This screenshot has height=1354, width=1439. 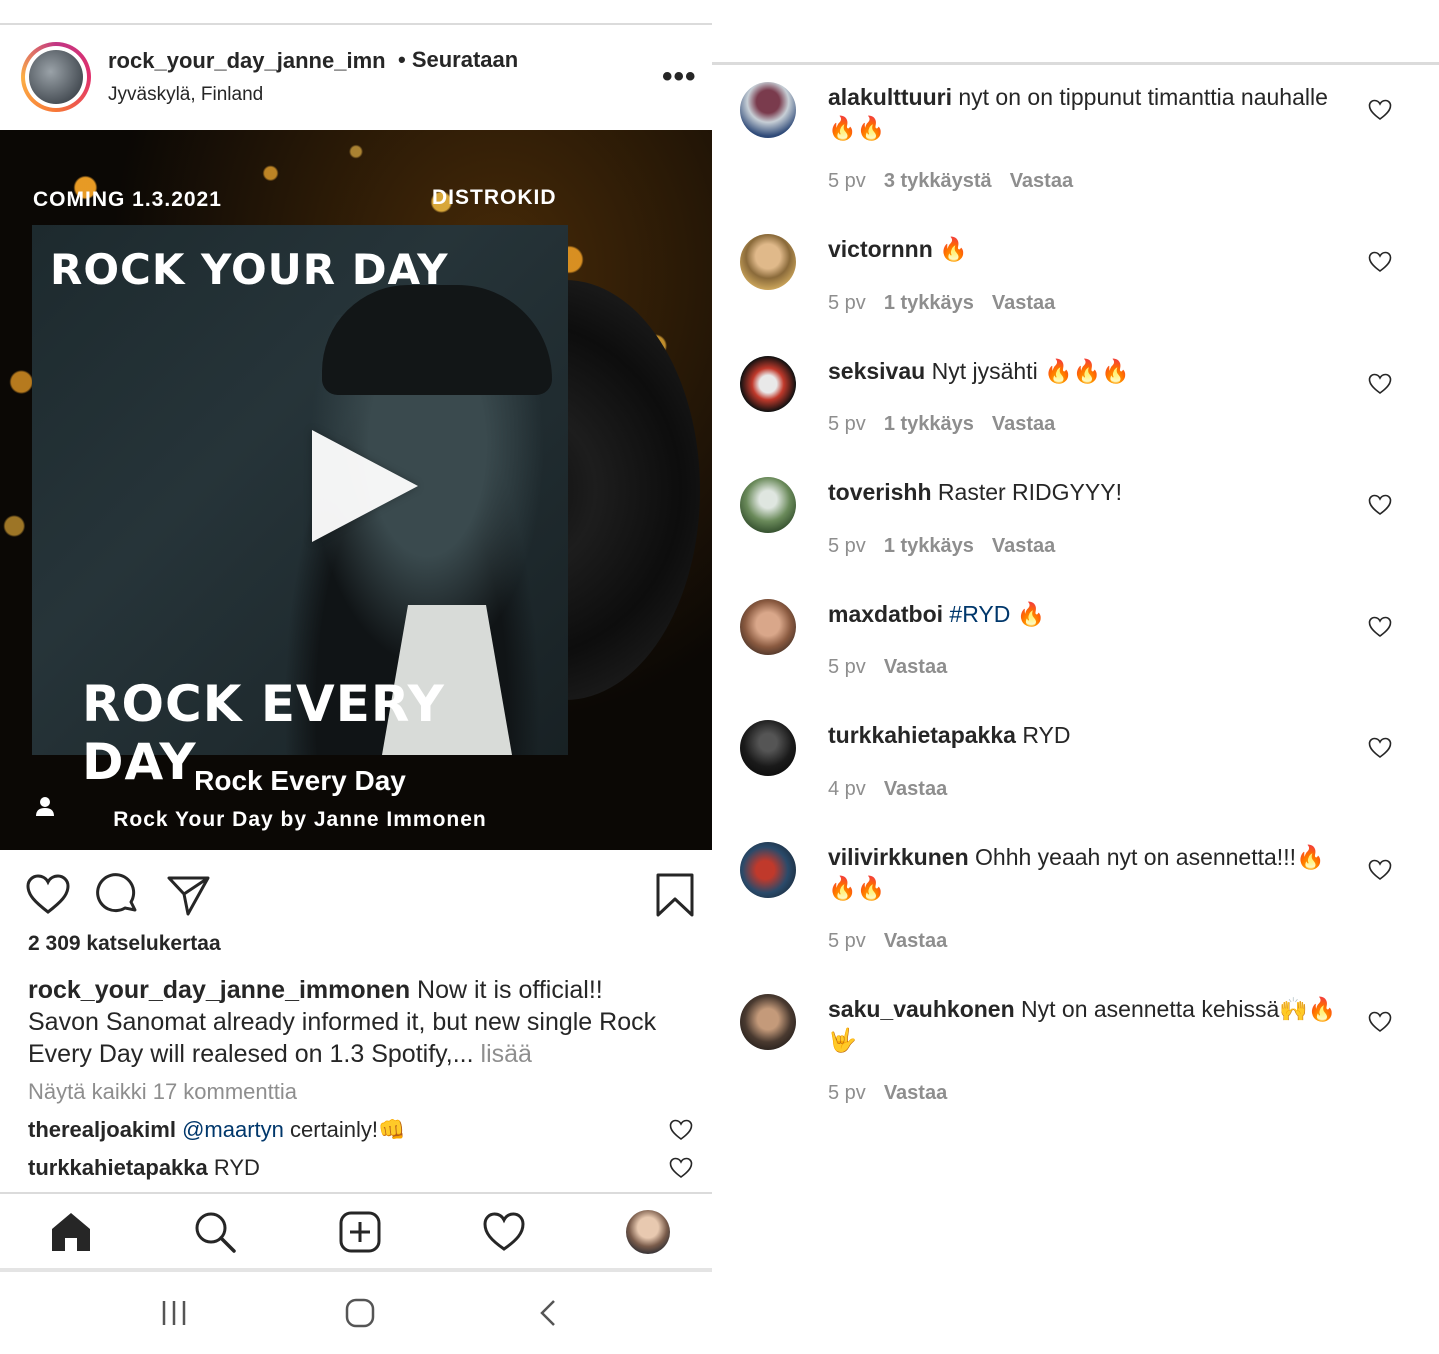 What do you see at coordinates (976, 614) in the screenshot?
I see `comment-hashtag: #RYD` at bounding box center [976, 614].